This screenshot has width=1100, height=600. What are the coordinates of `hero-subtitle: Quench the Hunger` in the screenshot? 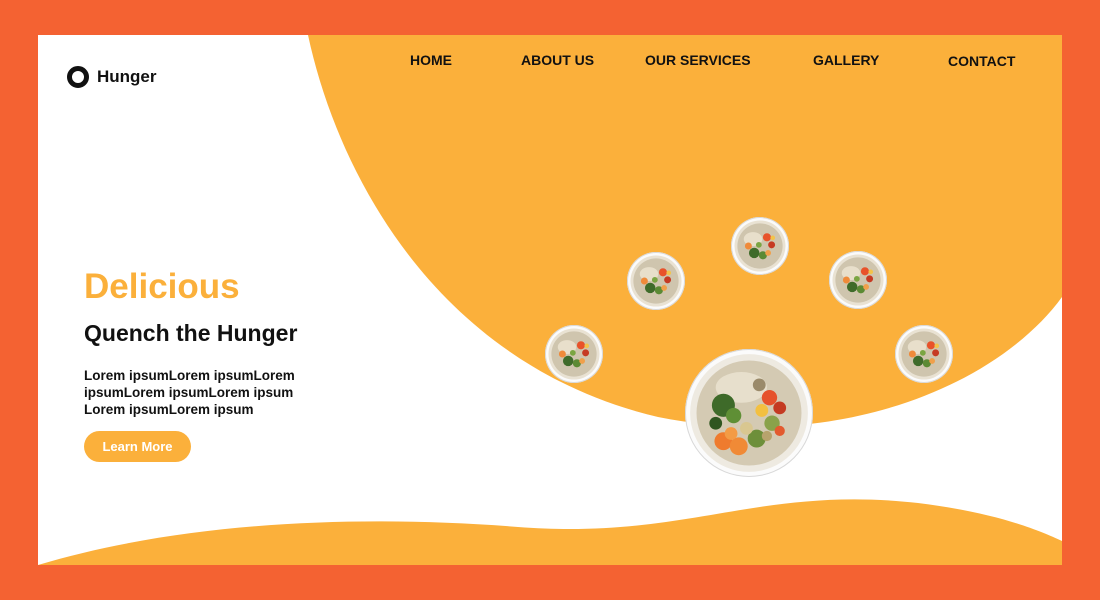 It's located at (191, 333).